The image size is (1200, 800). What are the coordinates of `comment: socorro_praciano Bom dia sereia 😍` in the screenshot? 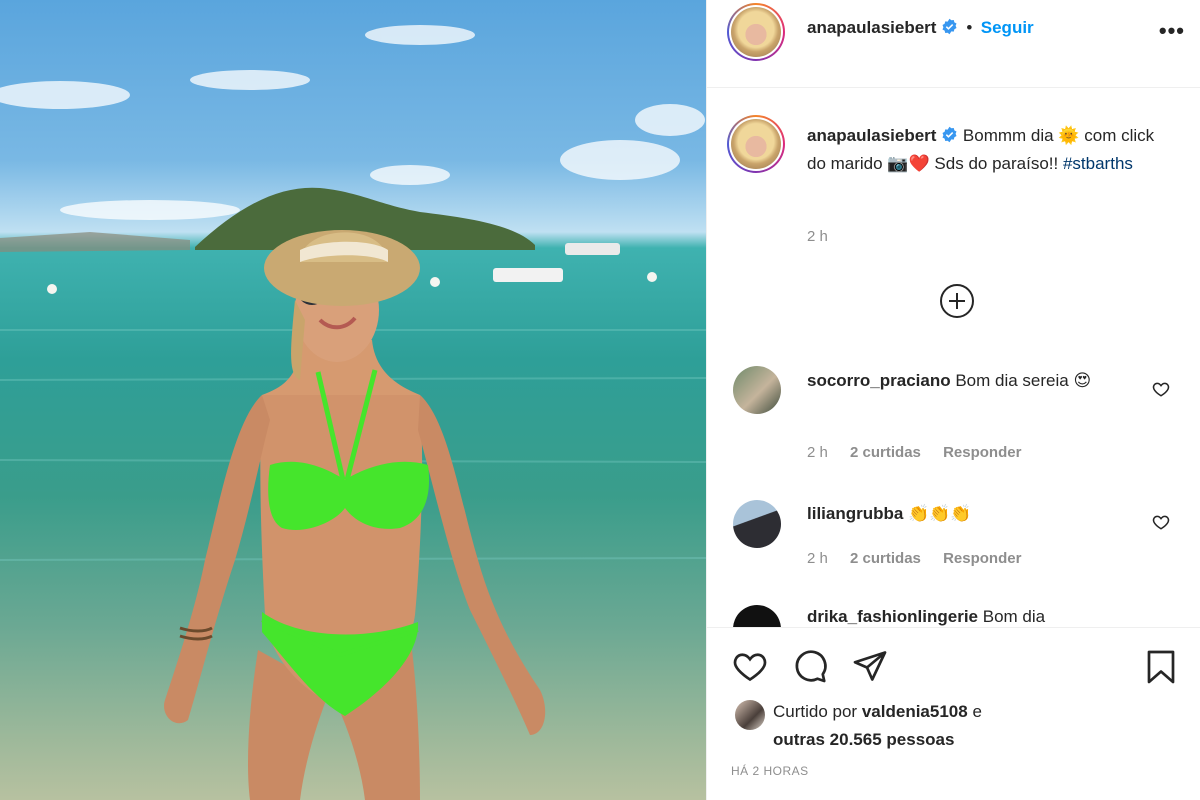 It's located at (972, 381).